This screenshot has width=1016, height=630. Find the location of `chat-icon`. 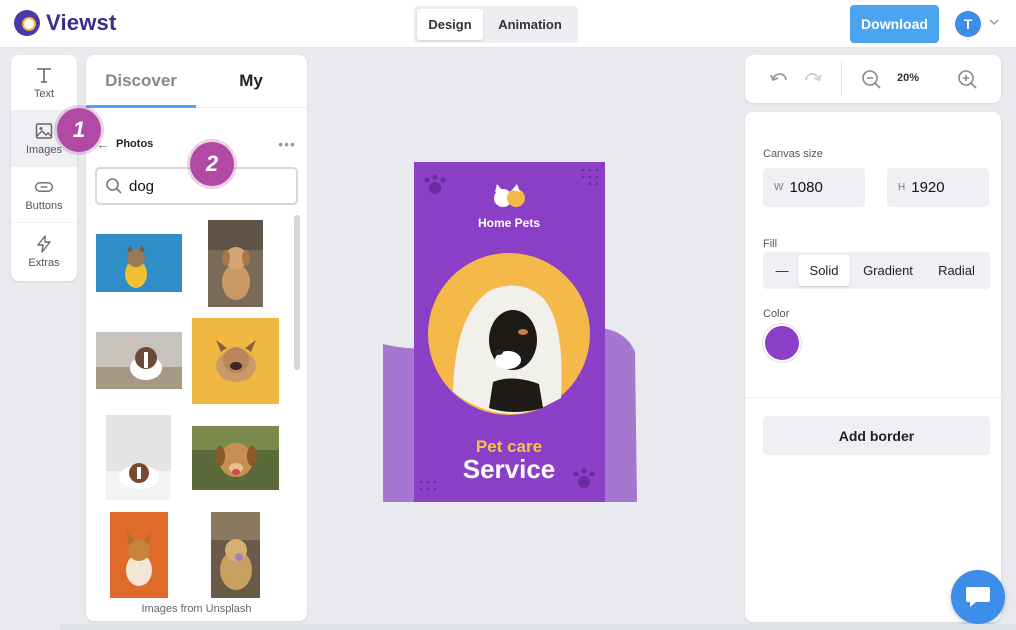

chat-icon is located at coordinates (978, 597).